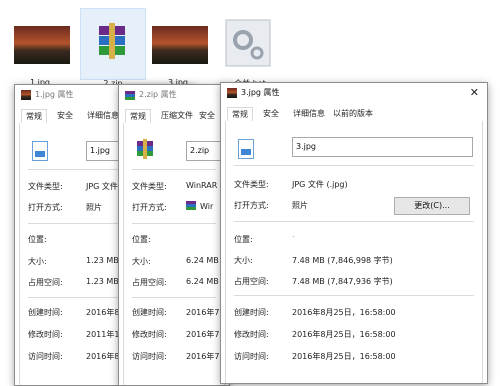  Describe the element at coordinates (102, 260) in the screenshot. I see `value-size: 1.23 MB` at that location.